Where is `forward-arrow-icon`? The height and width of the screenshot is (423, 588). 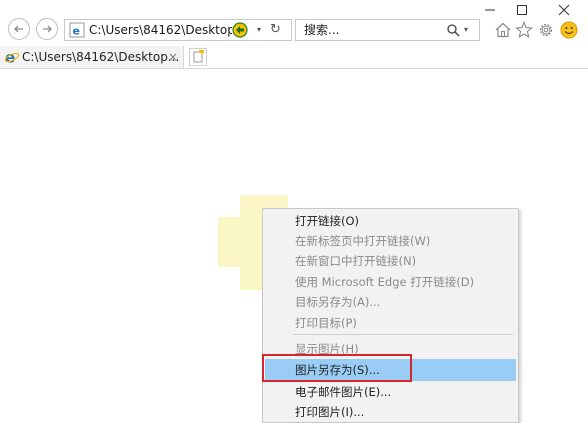
forward-arrow-icon is located at coordinates (47, 29).